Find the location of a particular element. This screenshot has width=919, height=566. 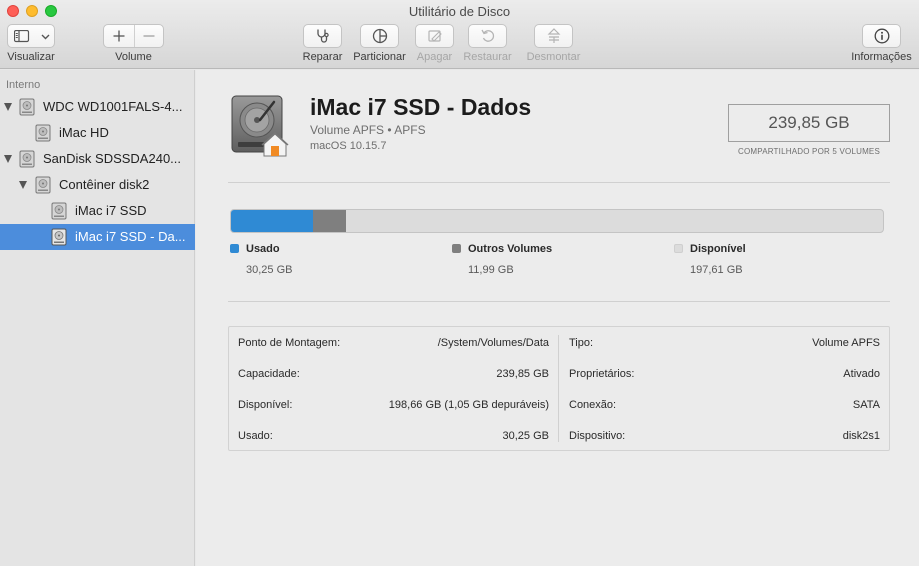

volume-size-caption: COMPARTILHADO POR 5 VOLUMES is located at coordinates (809, 151).